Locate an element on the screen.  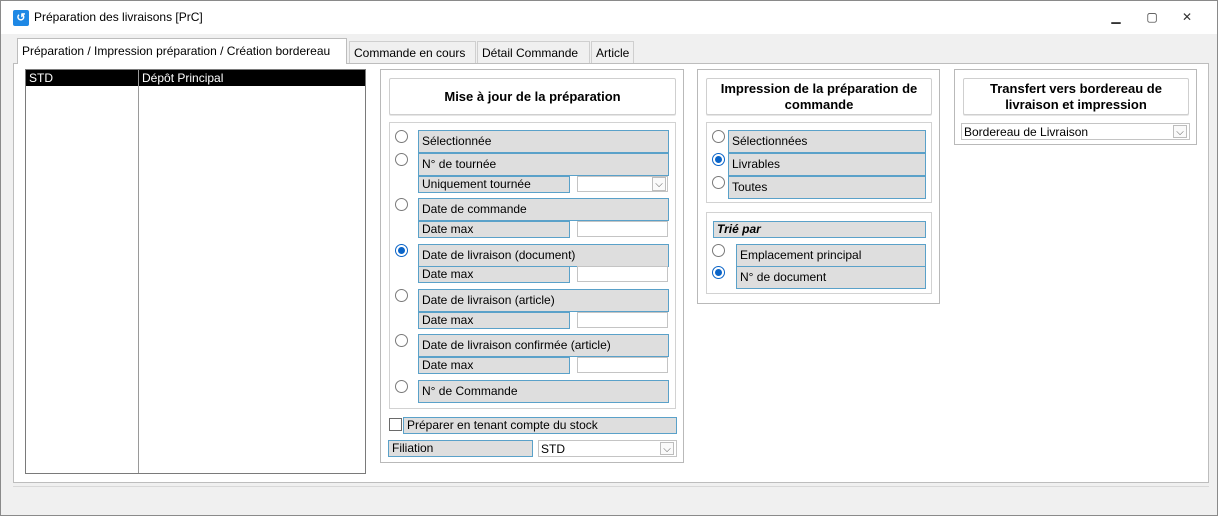
tab-commande-en-cours: Commande en cours is located at coordinates (412, 52).